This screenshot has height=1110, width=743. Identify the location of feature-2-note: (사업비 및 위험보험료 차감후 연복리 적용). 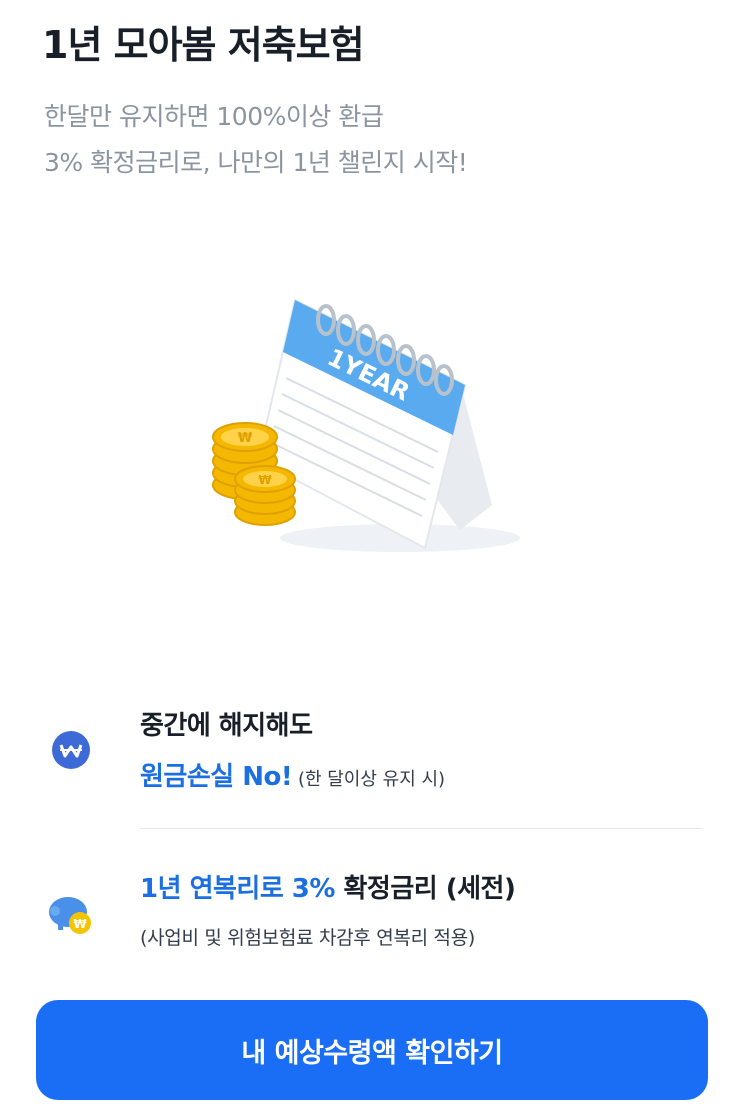
(307, 938).